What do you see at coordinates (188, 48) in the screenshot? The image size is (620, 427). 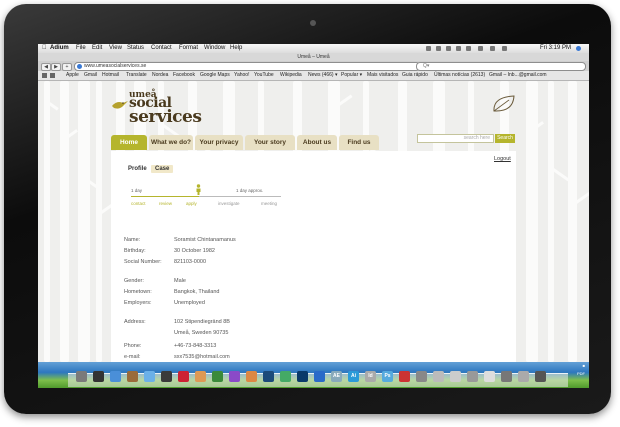 I see `menu-format: Format` at bounding box center [188, 48].